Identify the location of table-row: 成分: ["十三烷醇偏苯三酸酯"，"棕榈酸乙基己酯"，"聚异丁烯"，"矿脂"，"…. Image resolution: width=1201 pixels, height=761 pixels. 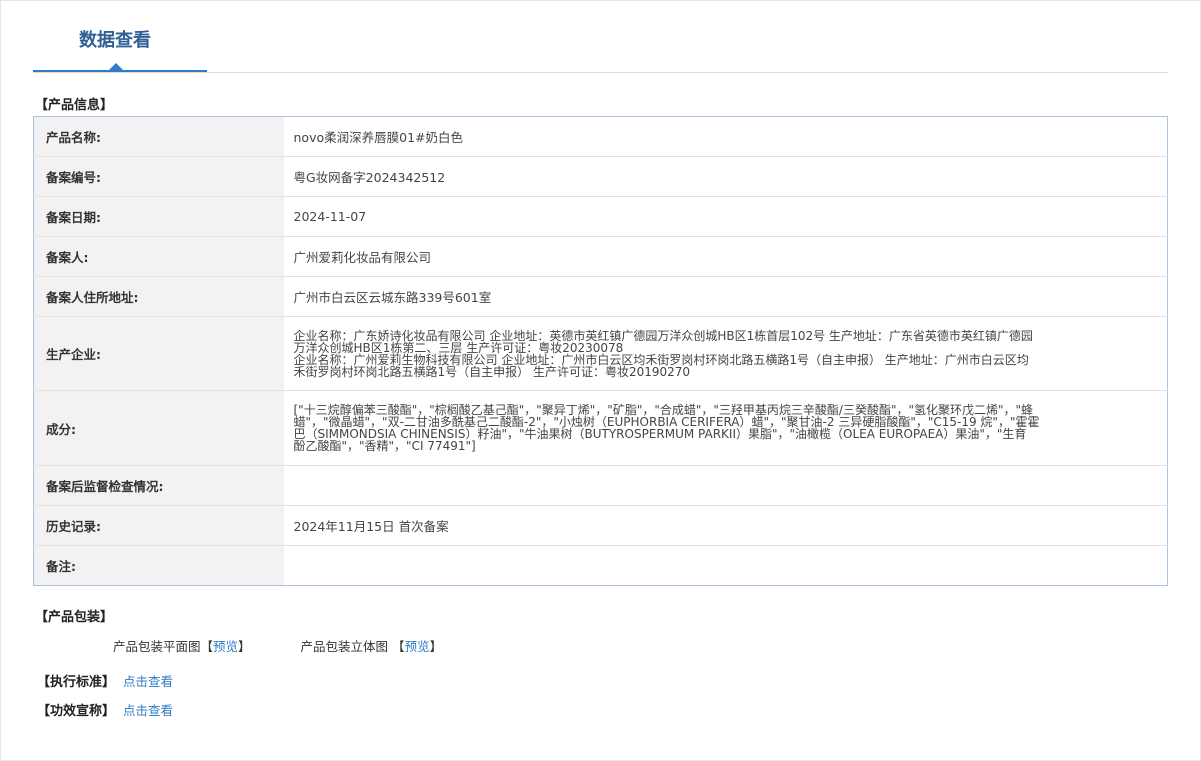
(600, 428).